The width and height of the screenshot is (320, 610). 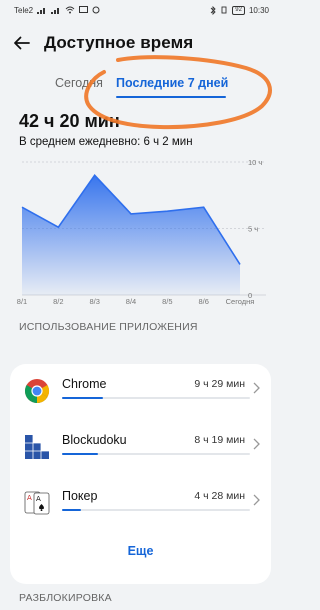 I want to click on app-row-blockudoku: Blockudoku 8 ч 19 мин, so click(x=140, y=448).